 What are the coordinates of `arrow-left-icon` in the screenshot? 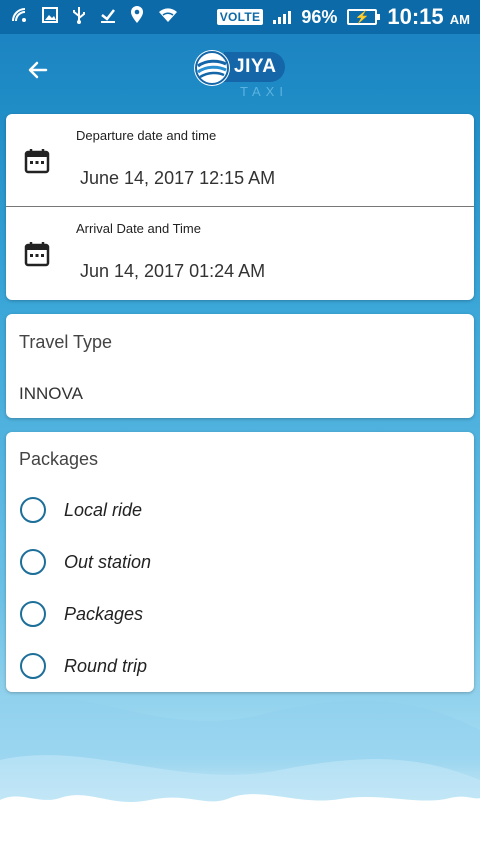 It's located at (38, 70).